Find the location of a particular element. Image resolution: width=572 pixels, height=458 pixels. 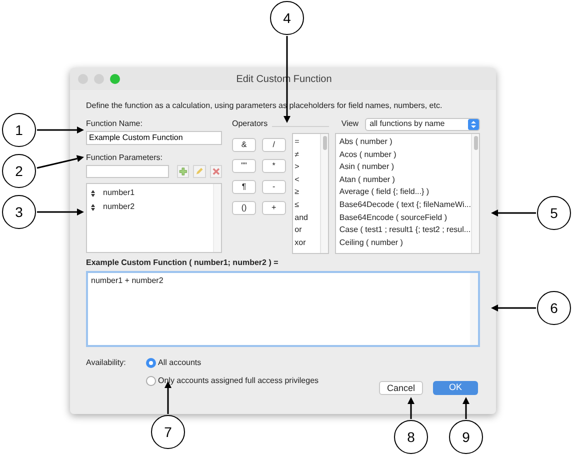

formula-label: Example Custom Function ( number1; number2 ) = is located at coordinates (183, 263).